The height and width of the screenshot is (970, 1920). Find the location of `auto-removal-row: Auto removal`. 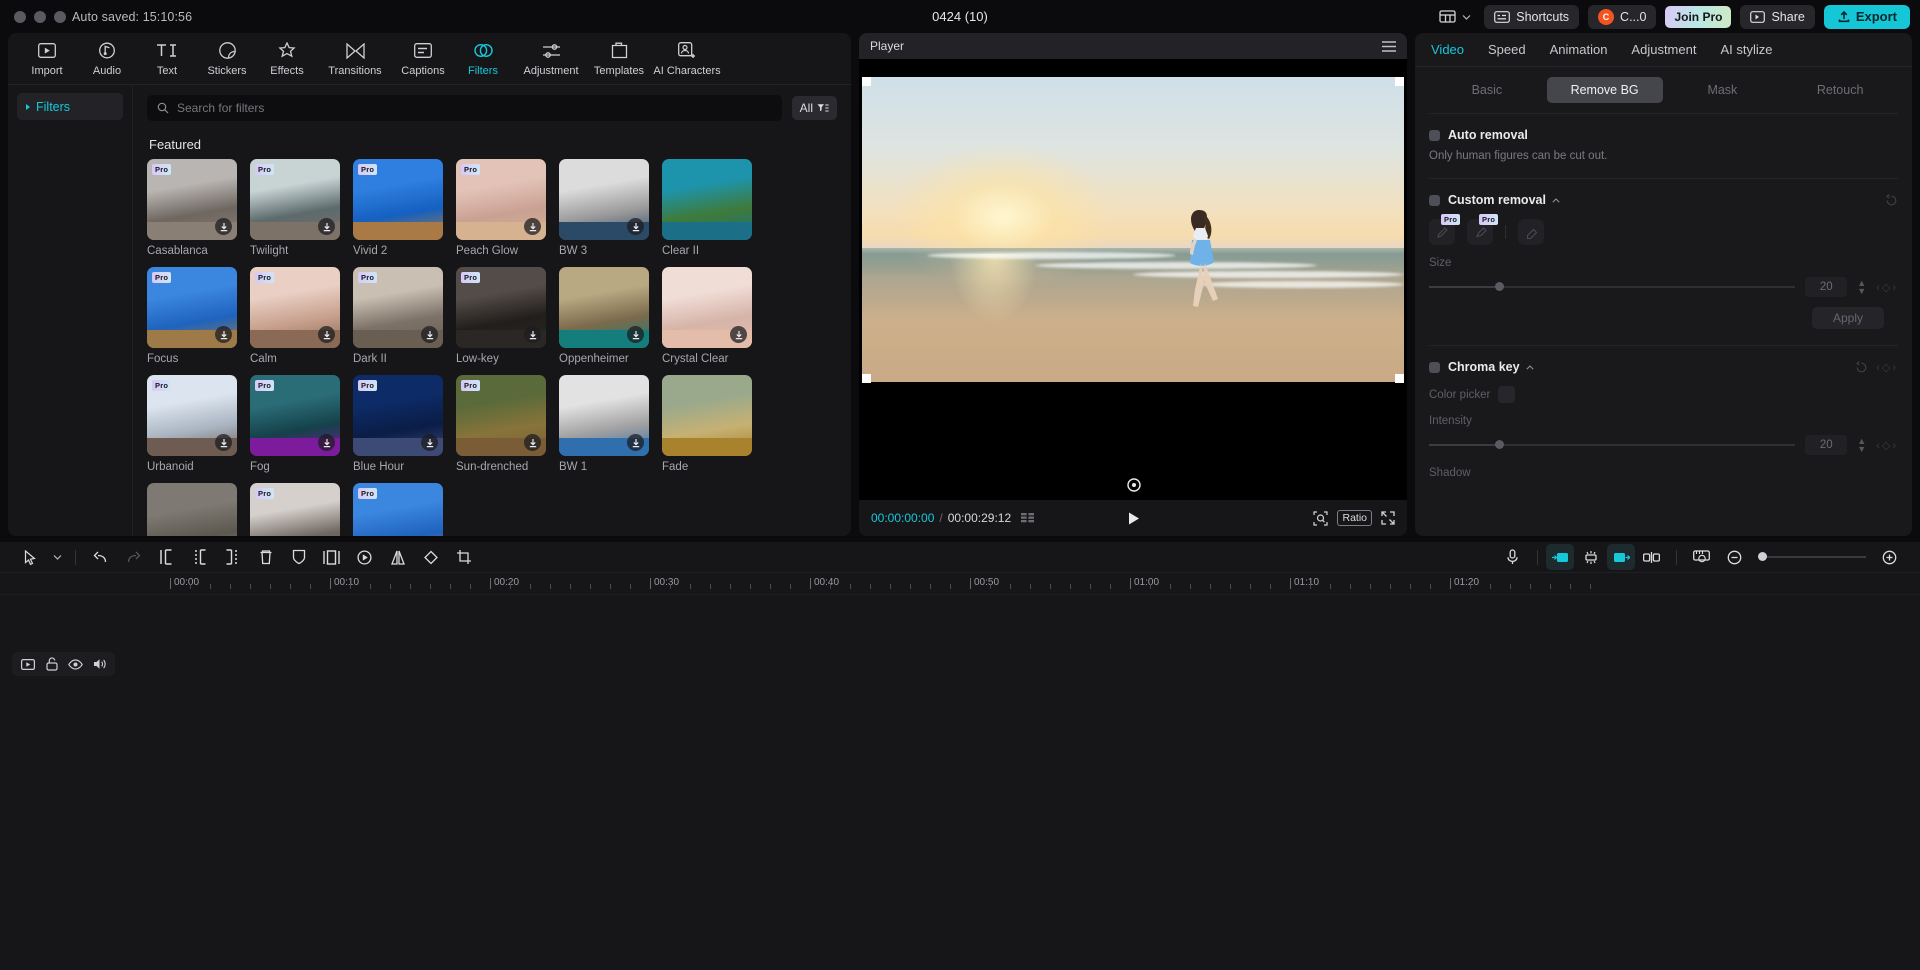

auto-removal-row: Auto removal is located at coordinates (1663, 135).